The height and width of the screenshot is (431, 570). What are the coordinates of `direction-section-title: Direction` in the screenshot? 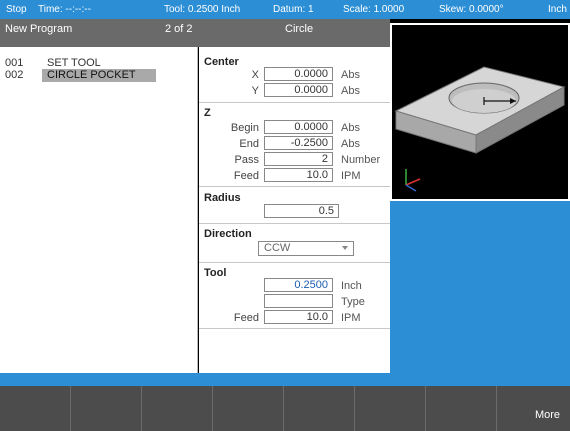 It's located at (228, 234).